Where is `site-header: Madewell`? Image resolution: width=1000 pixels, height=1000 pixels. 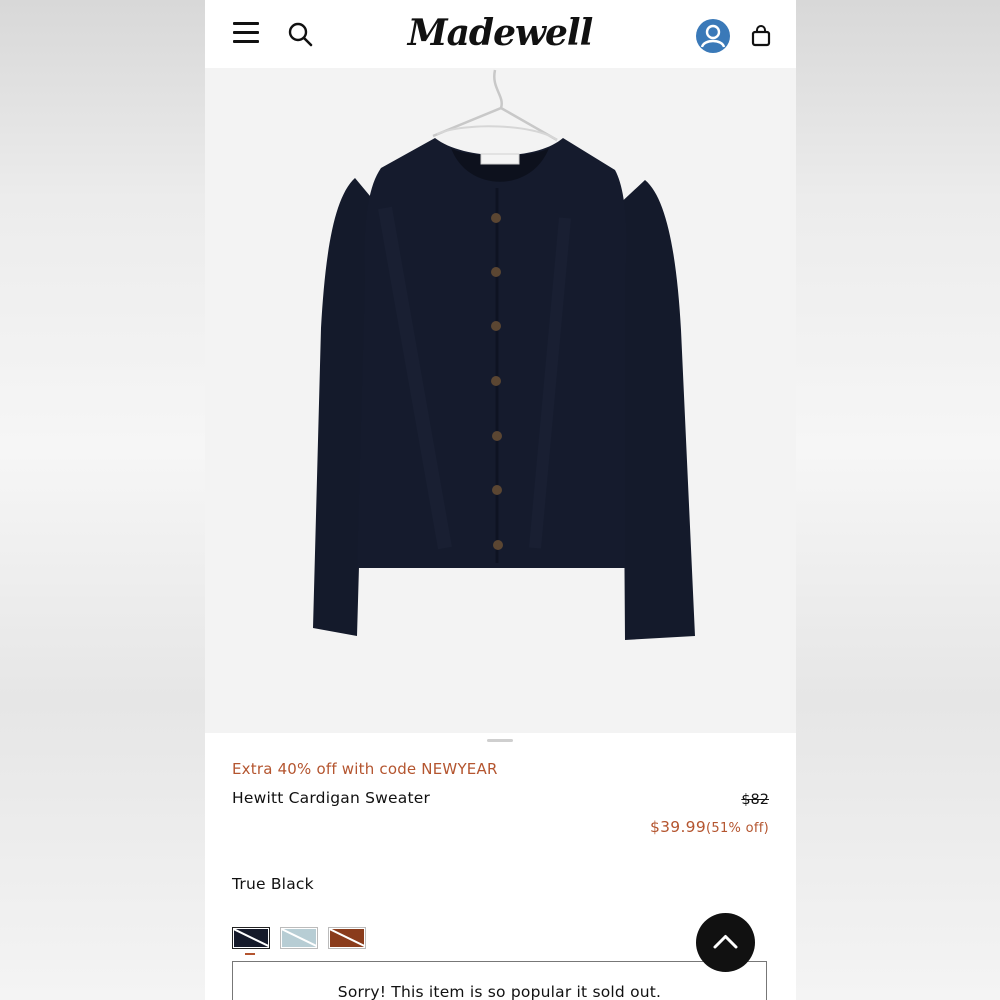
site-header: Madewell is located at coordinates (500, 34).